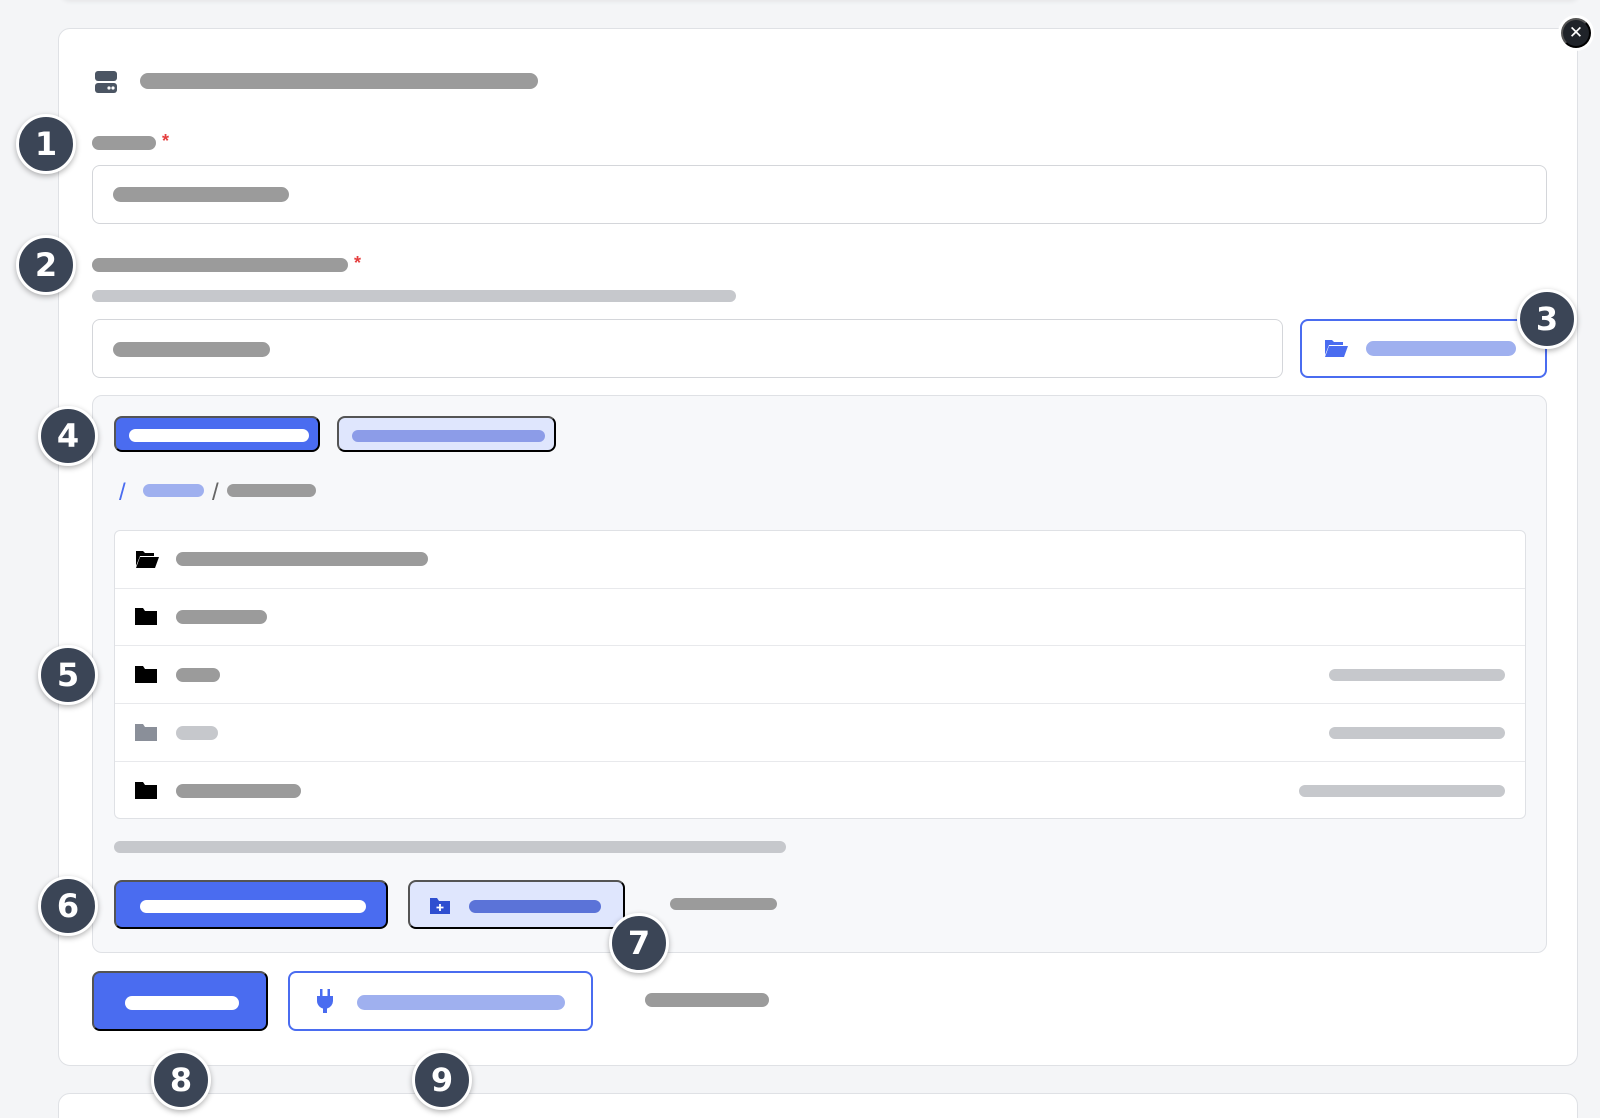 The image size is (1600, 1118). I want to click on tab-inactive-label, so click(448, 436).